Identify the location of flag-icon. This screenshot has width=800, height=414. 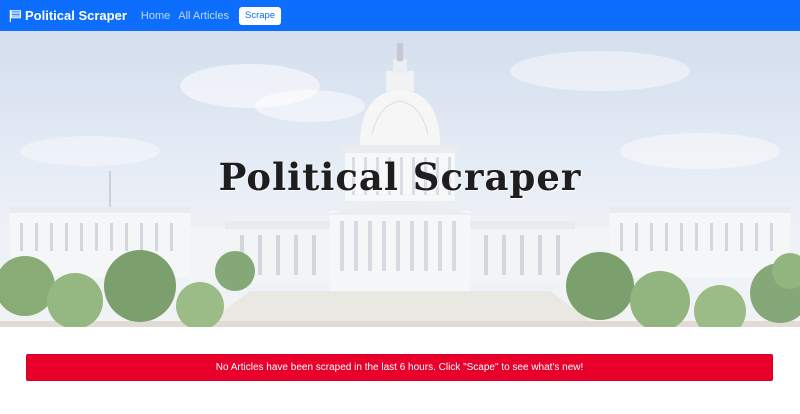
(15, 15).